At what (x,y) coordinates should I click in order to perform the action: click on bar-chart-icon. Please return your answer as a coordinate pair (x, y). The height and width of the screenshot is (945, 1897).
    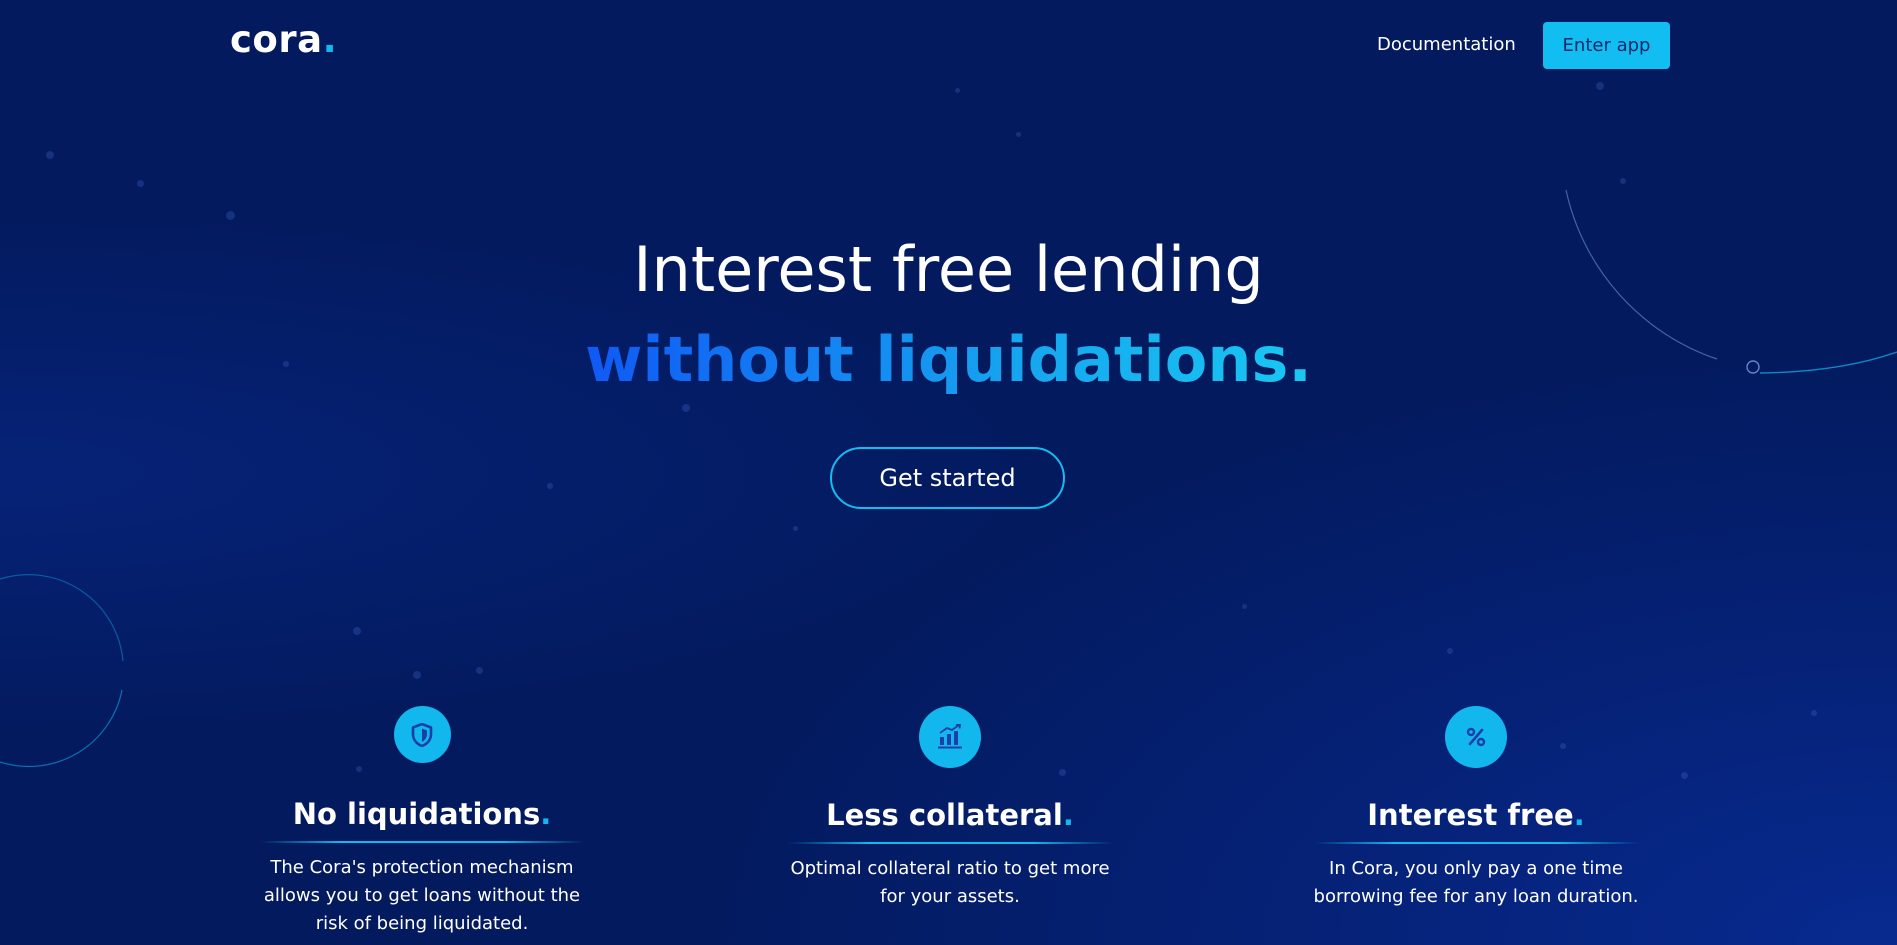
    Looking at the image, I should click on (950, 737).